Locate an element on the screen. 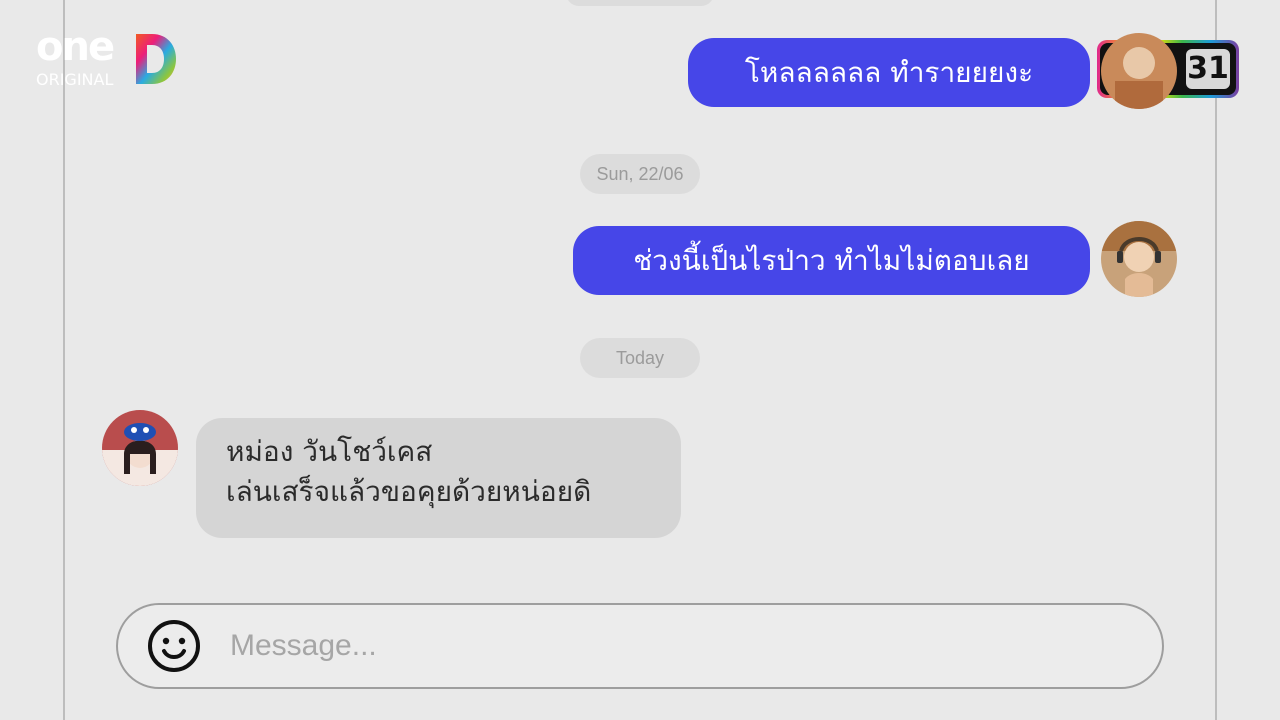 Image resolution: width=1280 pixels, height=720 pixels. oned-logo-d-mark is located at coordinates (156, 59).